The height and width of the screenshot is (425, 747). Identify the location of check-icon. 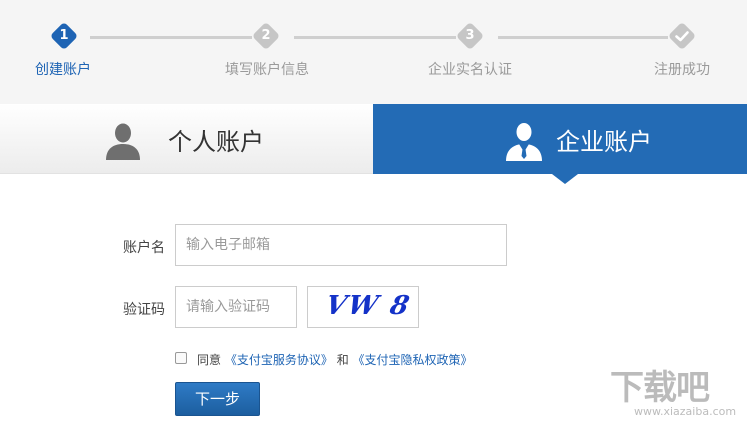
(682, 36).